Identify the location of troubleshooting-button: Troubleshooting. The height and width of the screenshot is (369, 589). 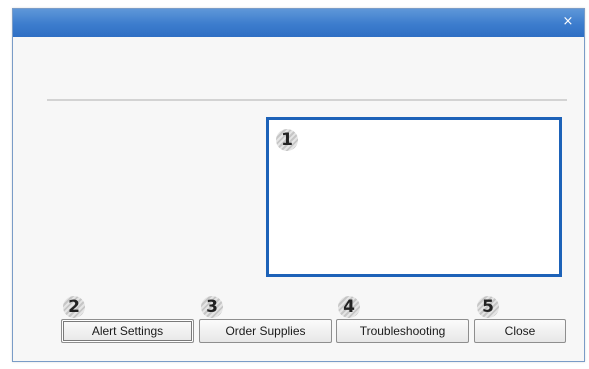
(402, 331).